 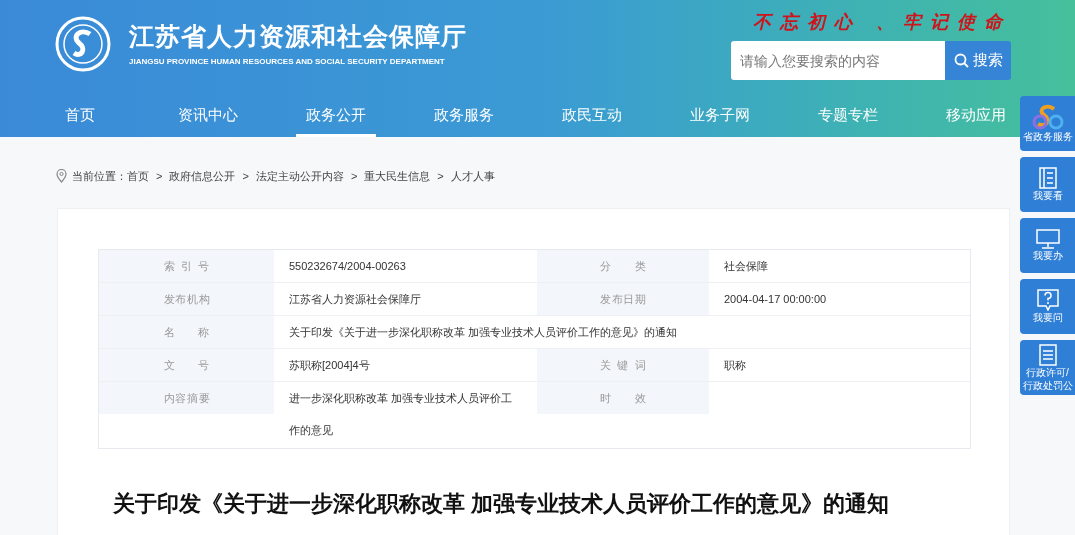 What do you see at coordinates (330, 365) in the screenshot?
I see `field-value: 苏职称[2004]4号` at bounding box center [330, 365].